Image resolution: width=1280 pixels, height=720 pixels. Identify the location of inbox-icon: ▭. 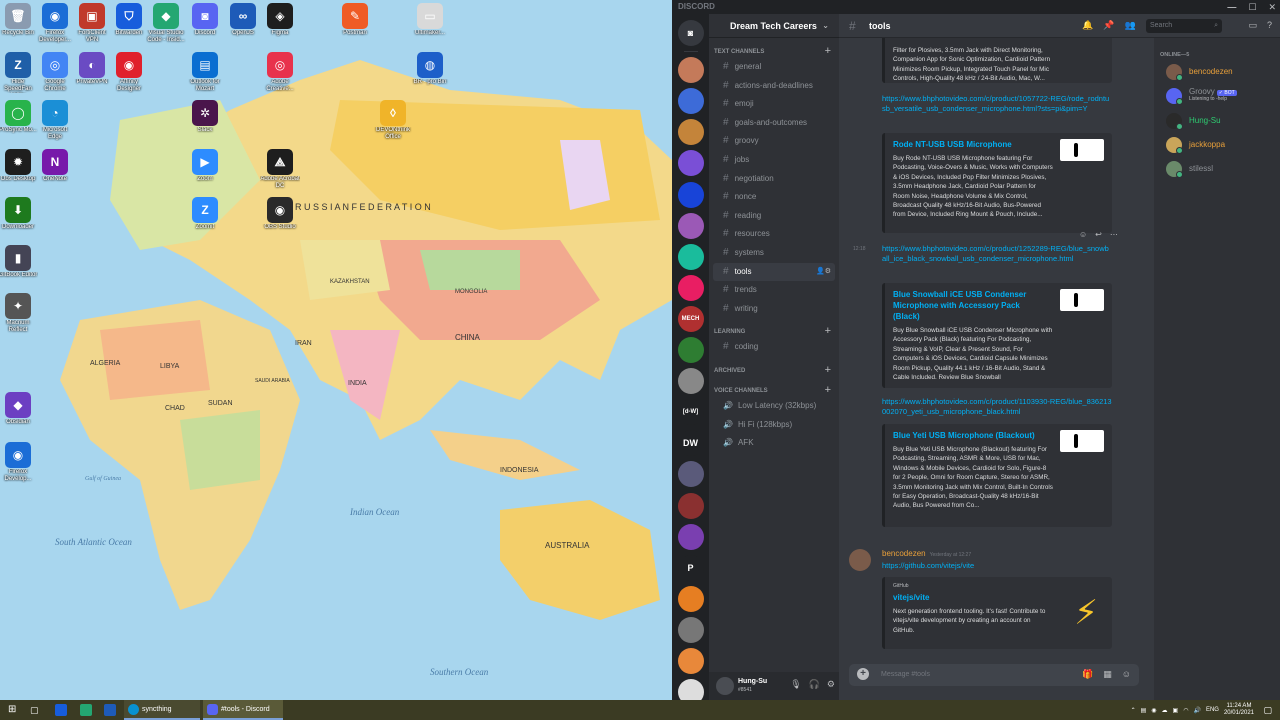
(1252, 25).